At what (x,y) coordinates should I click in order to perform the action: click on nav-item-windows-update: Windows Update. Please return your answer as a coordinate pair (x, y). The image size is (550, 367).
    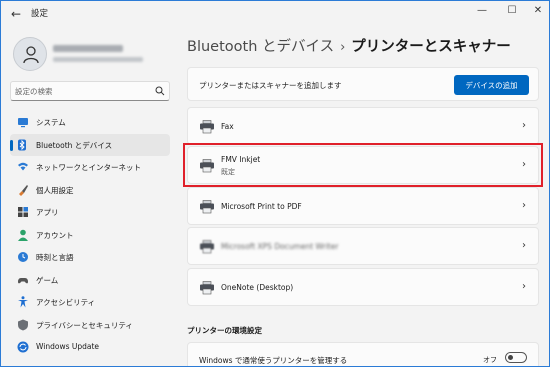
    Looking at the image, I should click on (90, 347).